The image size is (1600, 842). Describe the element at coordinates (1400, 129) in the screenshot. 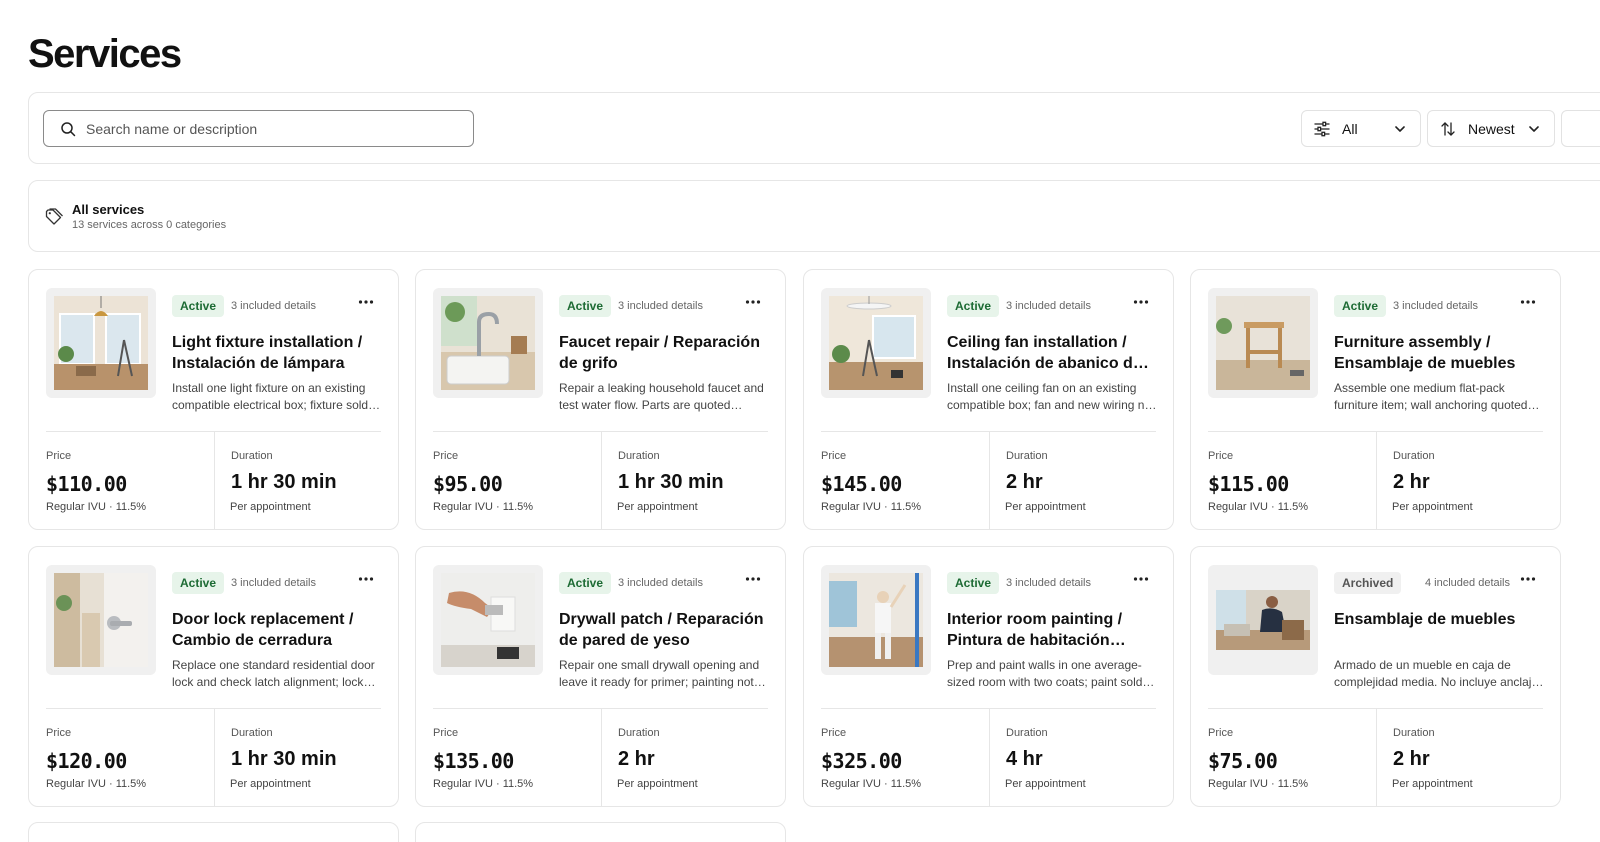

I see `chevron-down-icon` at that location.